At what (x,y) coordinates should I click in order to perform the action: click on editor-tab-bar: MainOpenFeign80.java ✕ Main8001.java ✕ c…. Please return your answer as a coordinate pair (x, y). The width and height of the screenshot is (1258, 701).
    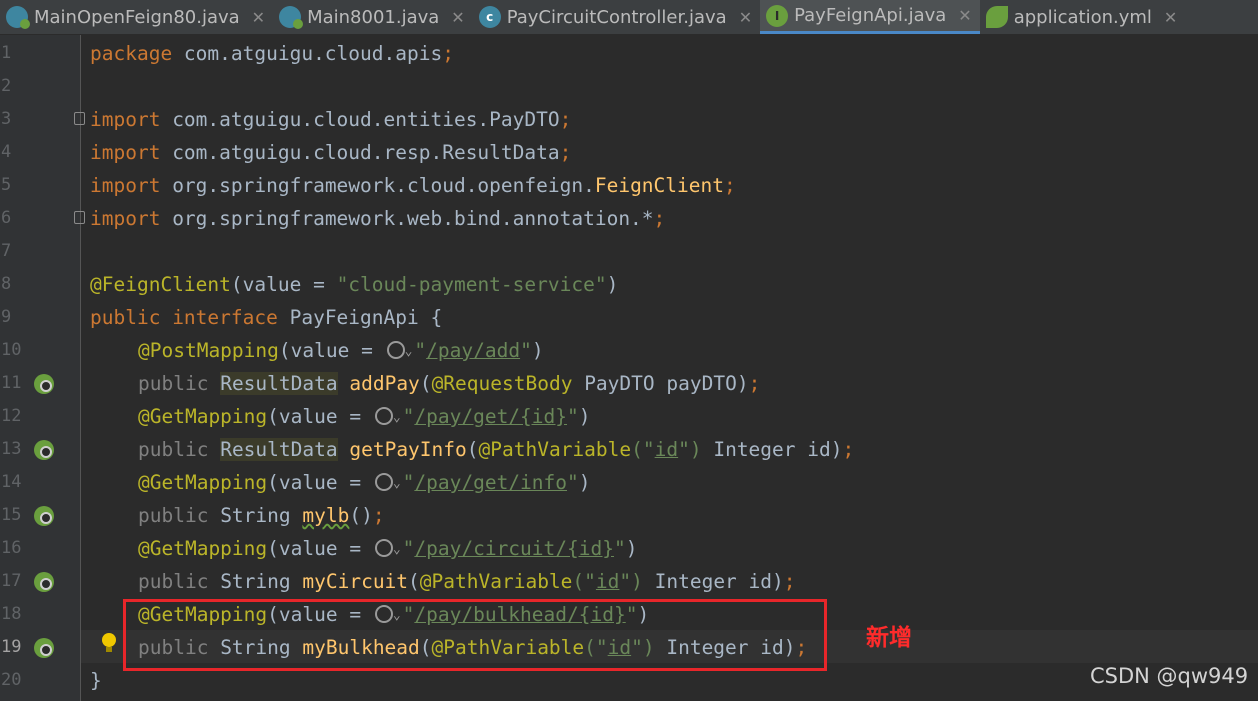
    Looking at the image, I should click on (629, 17).